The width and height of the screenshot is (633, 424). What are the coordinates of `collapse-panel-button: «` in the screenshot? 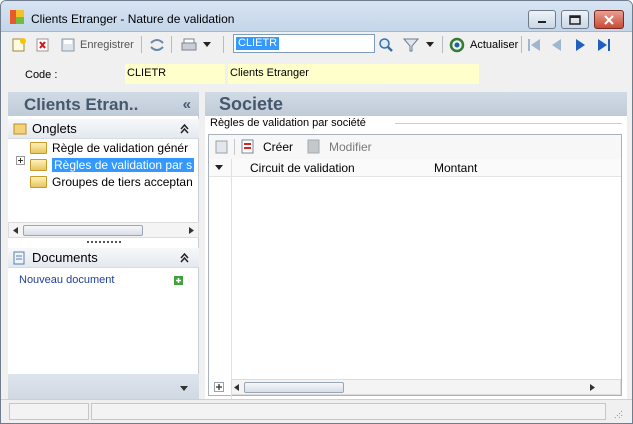 It's located at (187, 104).